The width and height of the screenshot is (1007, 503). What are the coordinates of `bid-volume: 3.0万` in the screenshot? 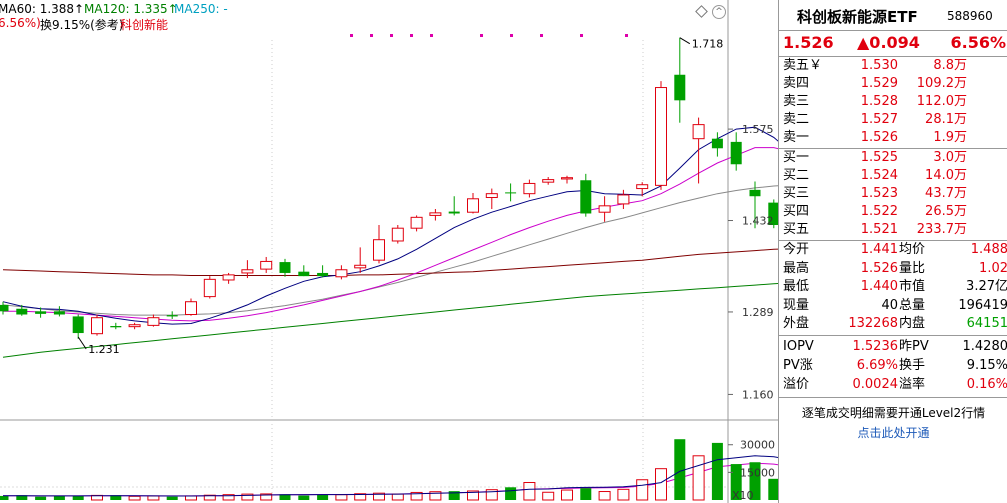 It's located at (950, 157).